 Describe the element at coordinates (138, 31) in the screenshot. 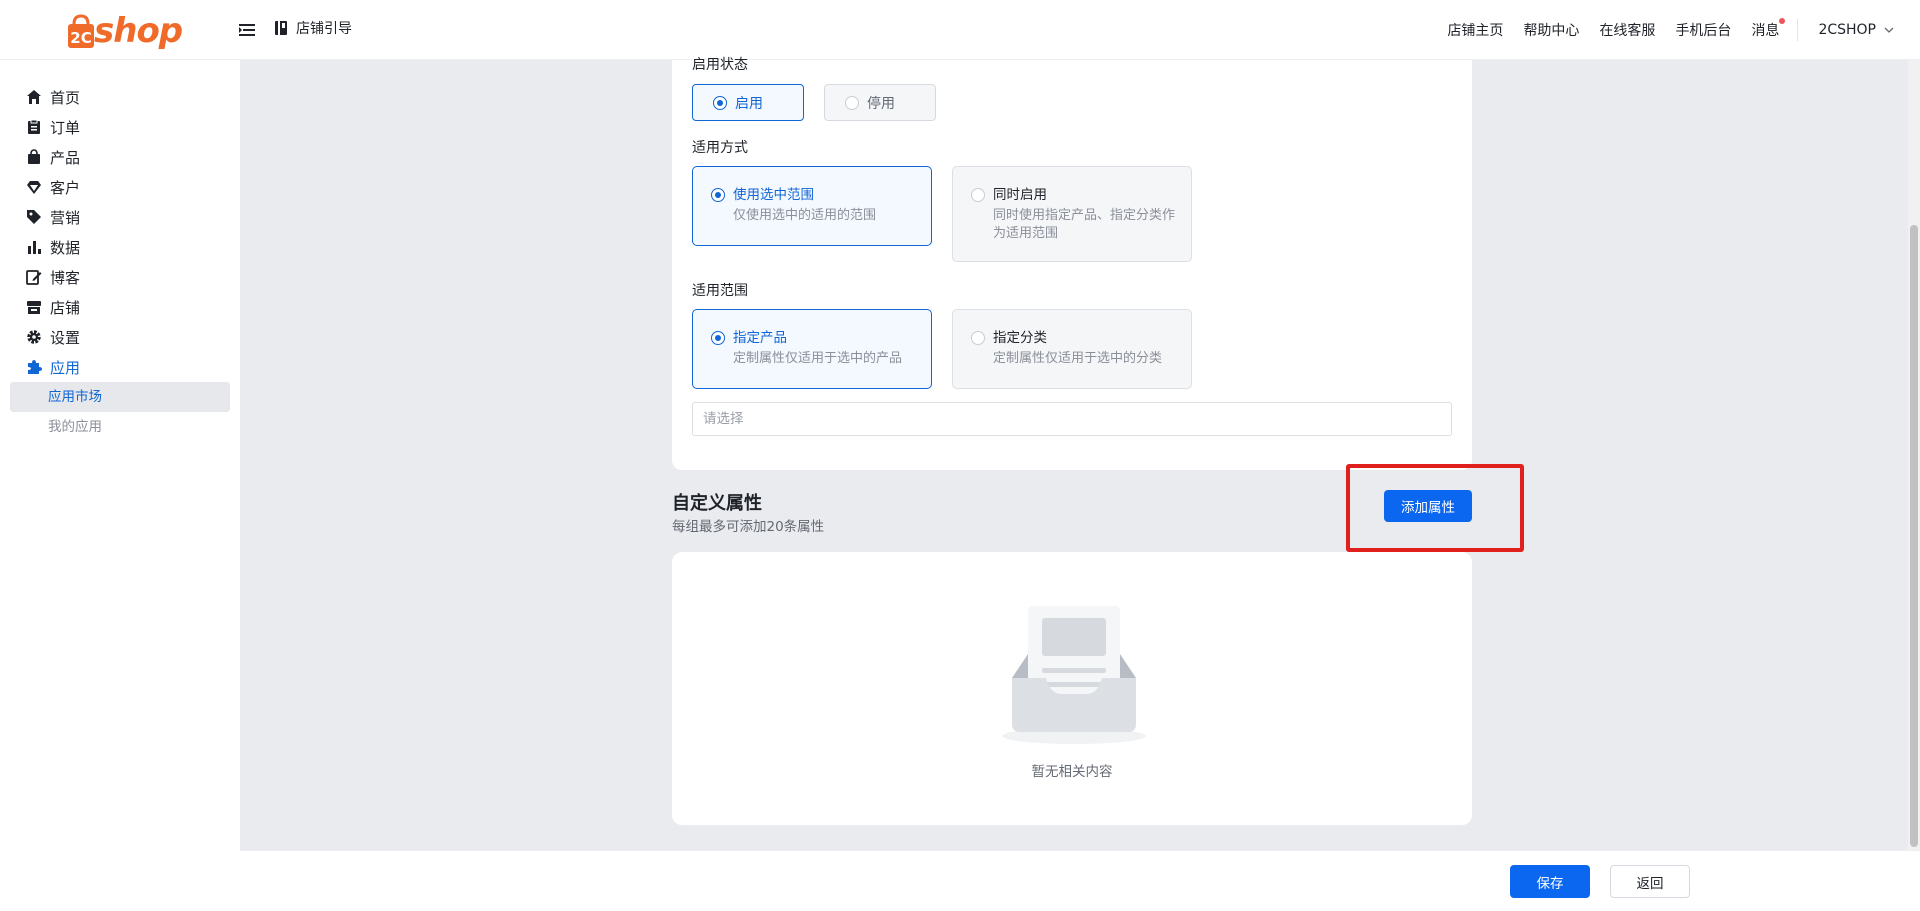

I see `logo-text: shop` at that location.